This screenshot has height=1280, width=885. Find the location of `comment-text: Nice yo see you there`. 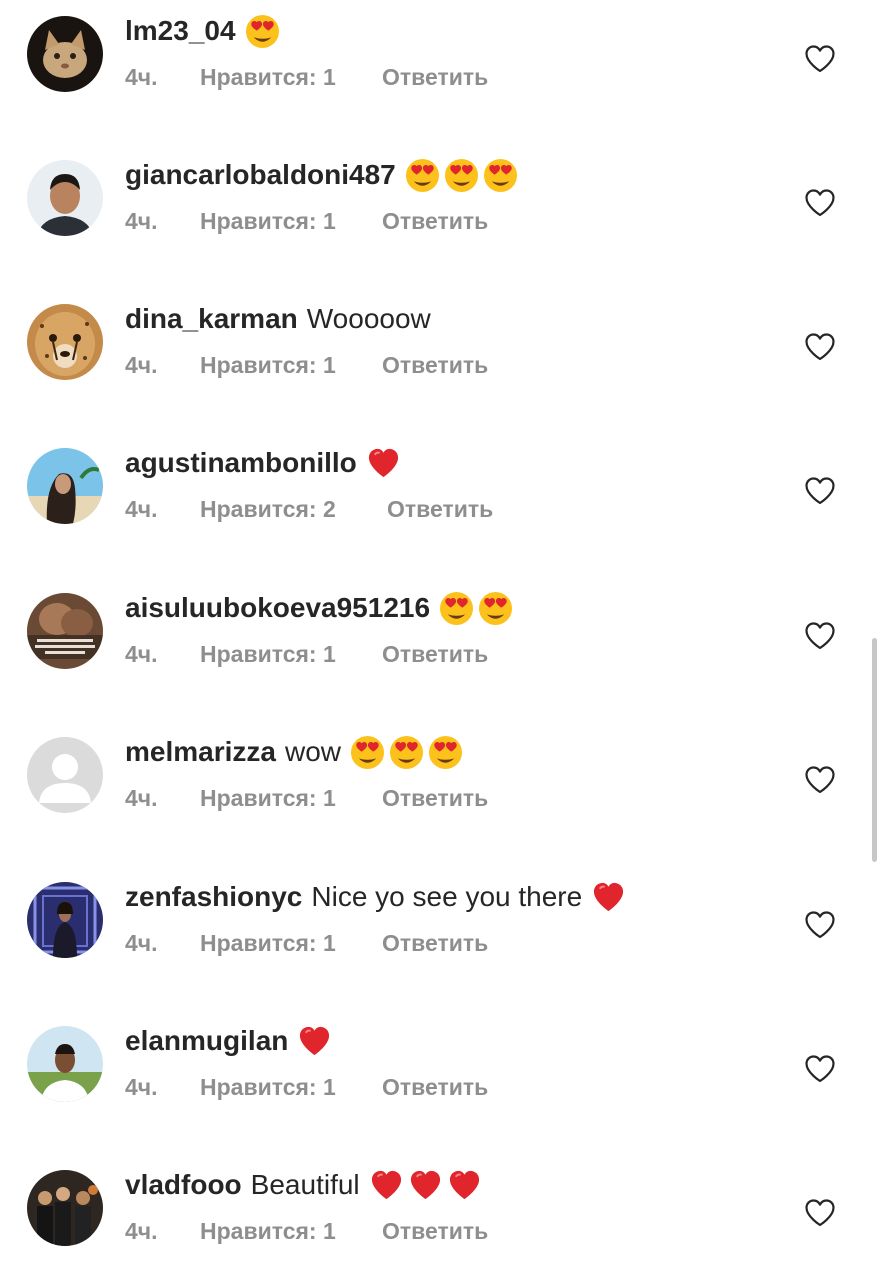

comment-text: Nice yo see you there is located at coordinates (447, 896).